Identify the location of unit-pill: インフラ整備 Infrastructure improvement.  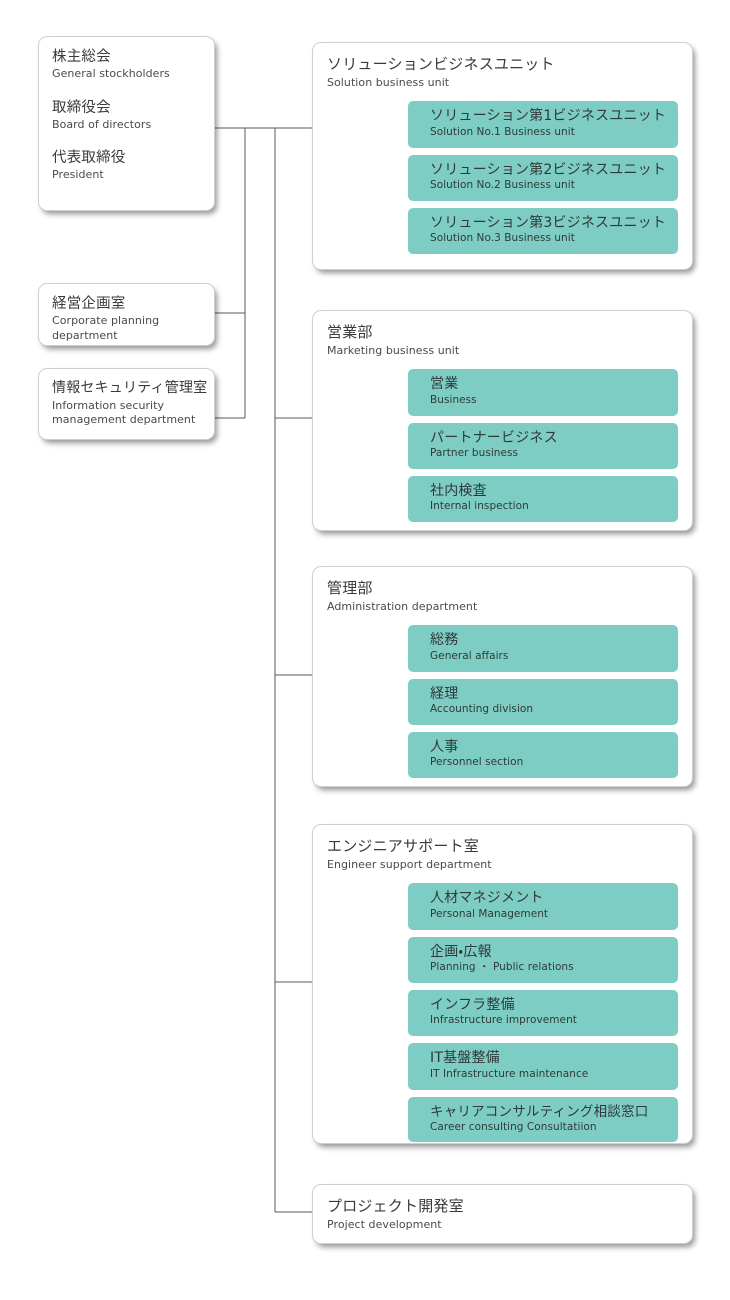
(543, 1013).